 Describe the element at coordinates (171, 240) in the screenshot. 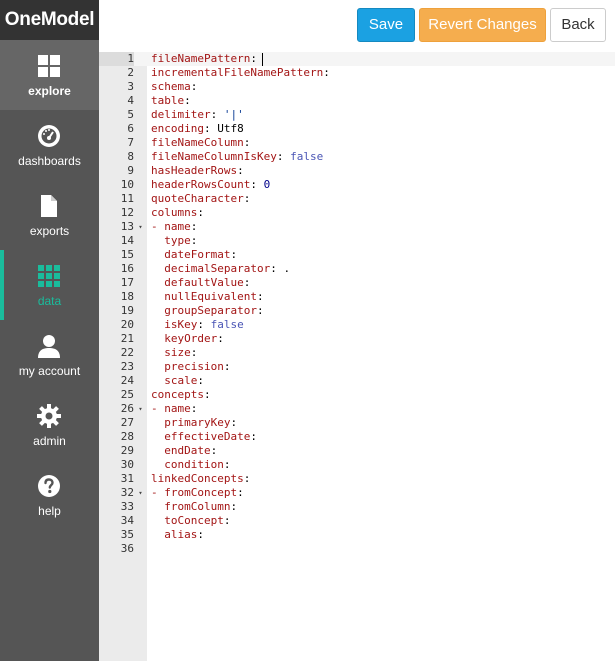

I see `yaml-key: type` at that location.